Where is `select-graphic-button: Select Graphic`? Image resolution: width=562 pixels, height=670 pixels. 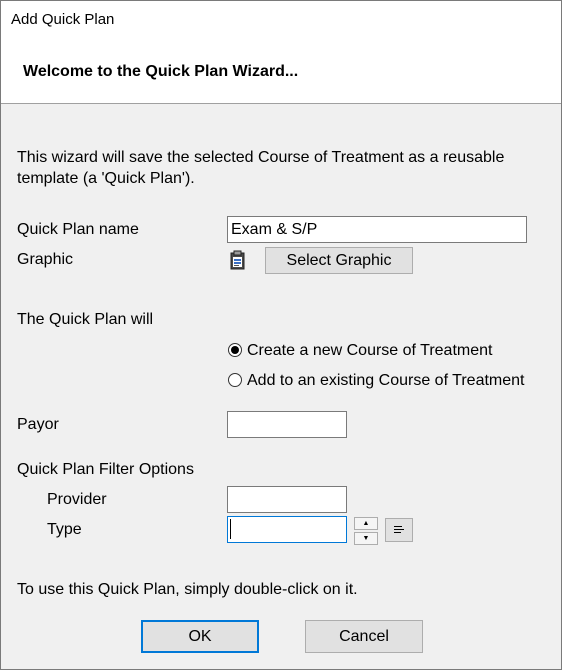
select-graphic-button: Select Graphic is located at coordinates (339, 260).